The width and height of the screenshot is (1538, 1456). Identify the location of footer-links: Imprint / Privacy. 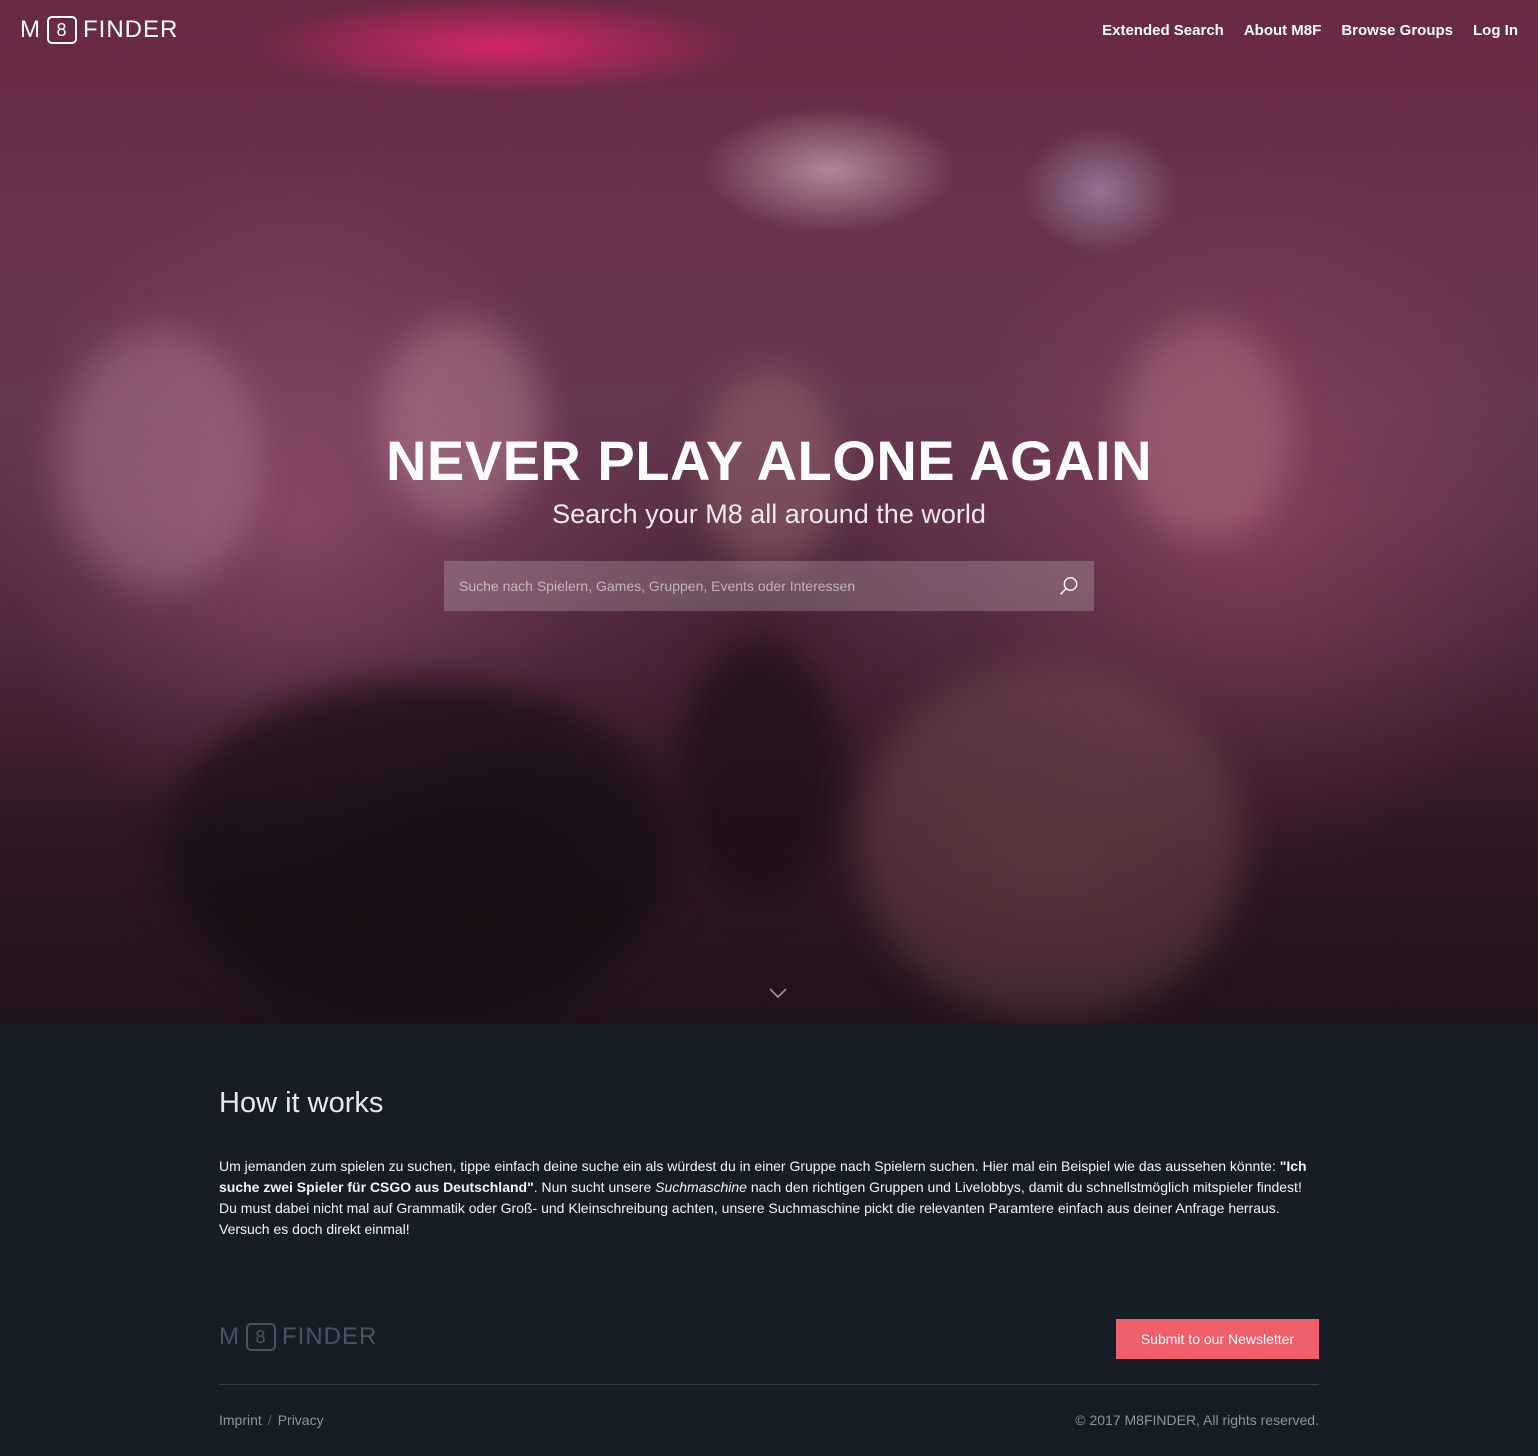
(271, 1420).